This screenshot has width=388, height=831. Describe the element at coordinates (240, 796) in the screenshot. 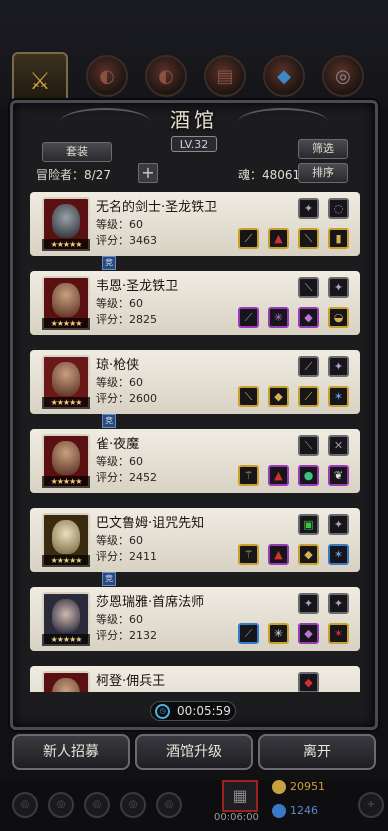

I see `chest-icon: ▦` at that location.